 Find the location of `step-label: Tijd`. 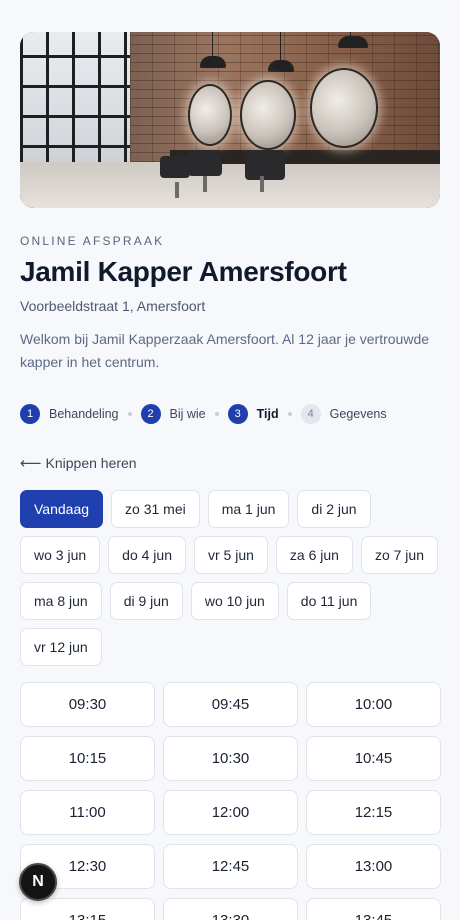

step-label: Tijd is located at coordinates (267, 414).